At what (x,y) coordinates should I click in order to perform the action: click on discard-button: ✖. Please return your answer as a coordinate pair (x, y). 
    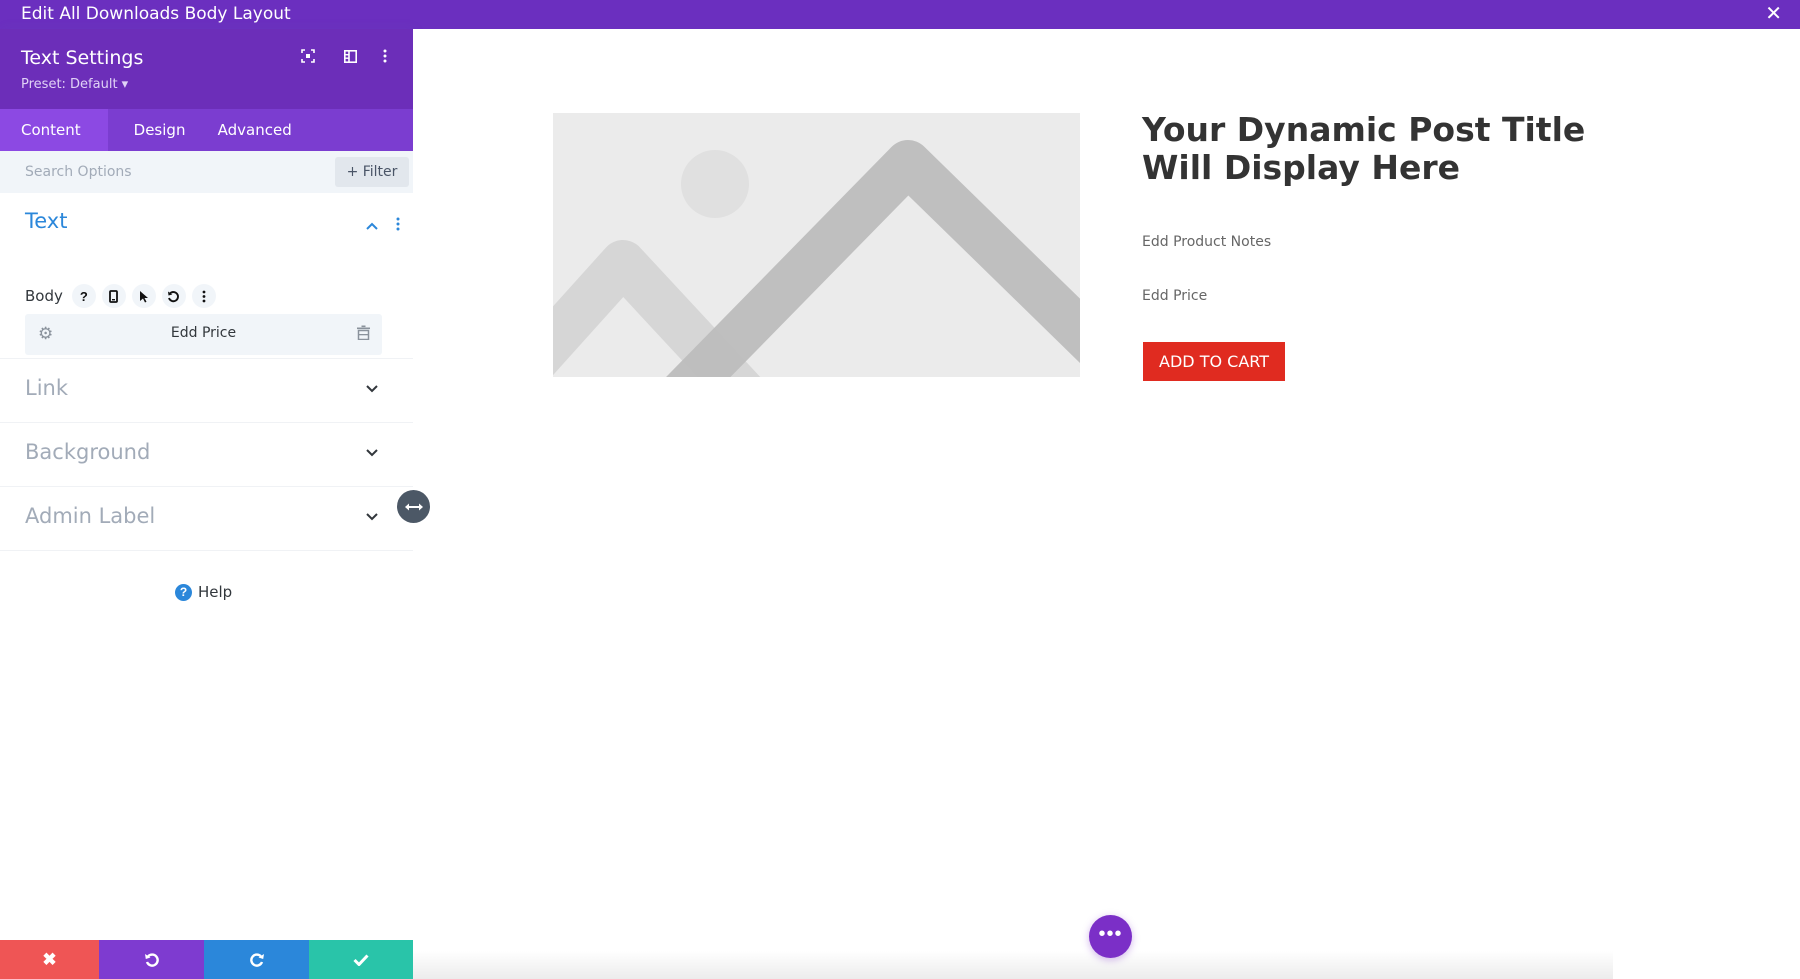
    Looking at the image, I should click on (49, 959).